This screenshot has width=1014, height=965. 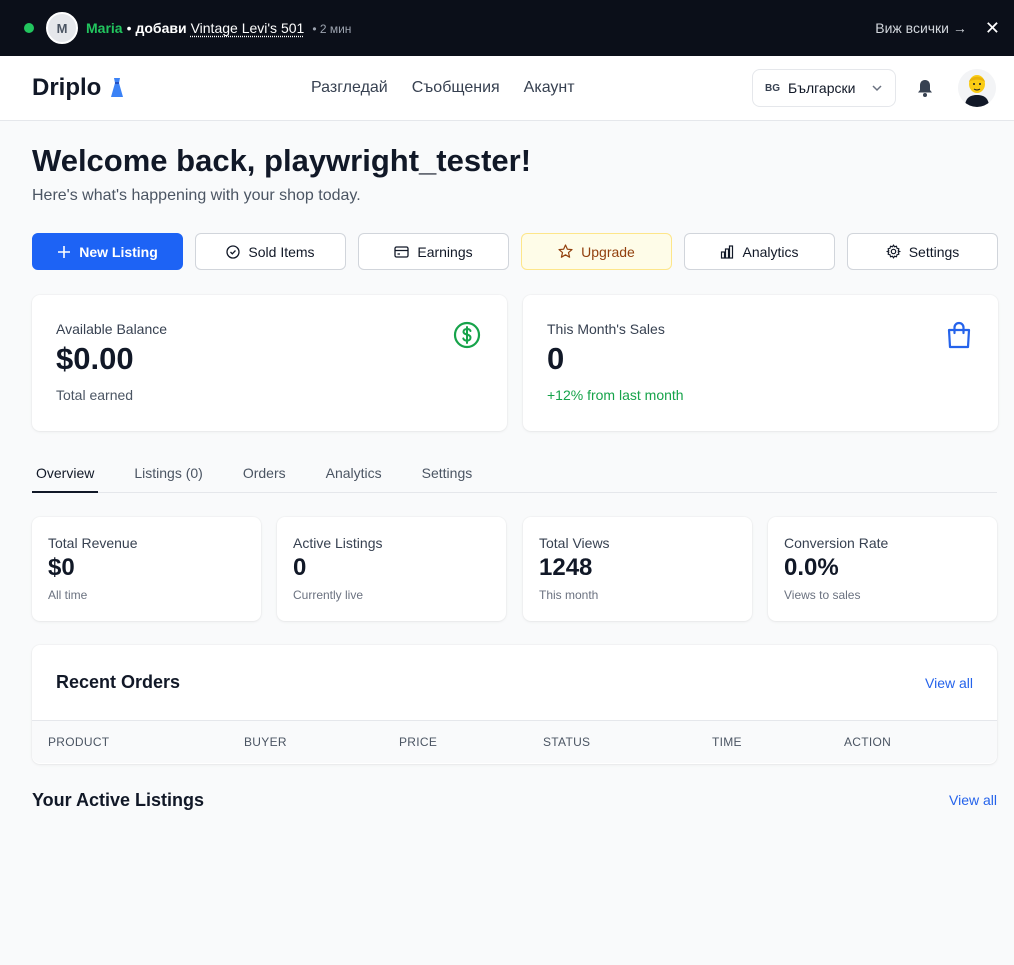 I want to click on analytics-button: Analytics, so click(x=759, y=251).